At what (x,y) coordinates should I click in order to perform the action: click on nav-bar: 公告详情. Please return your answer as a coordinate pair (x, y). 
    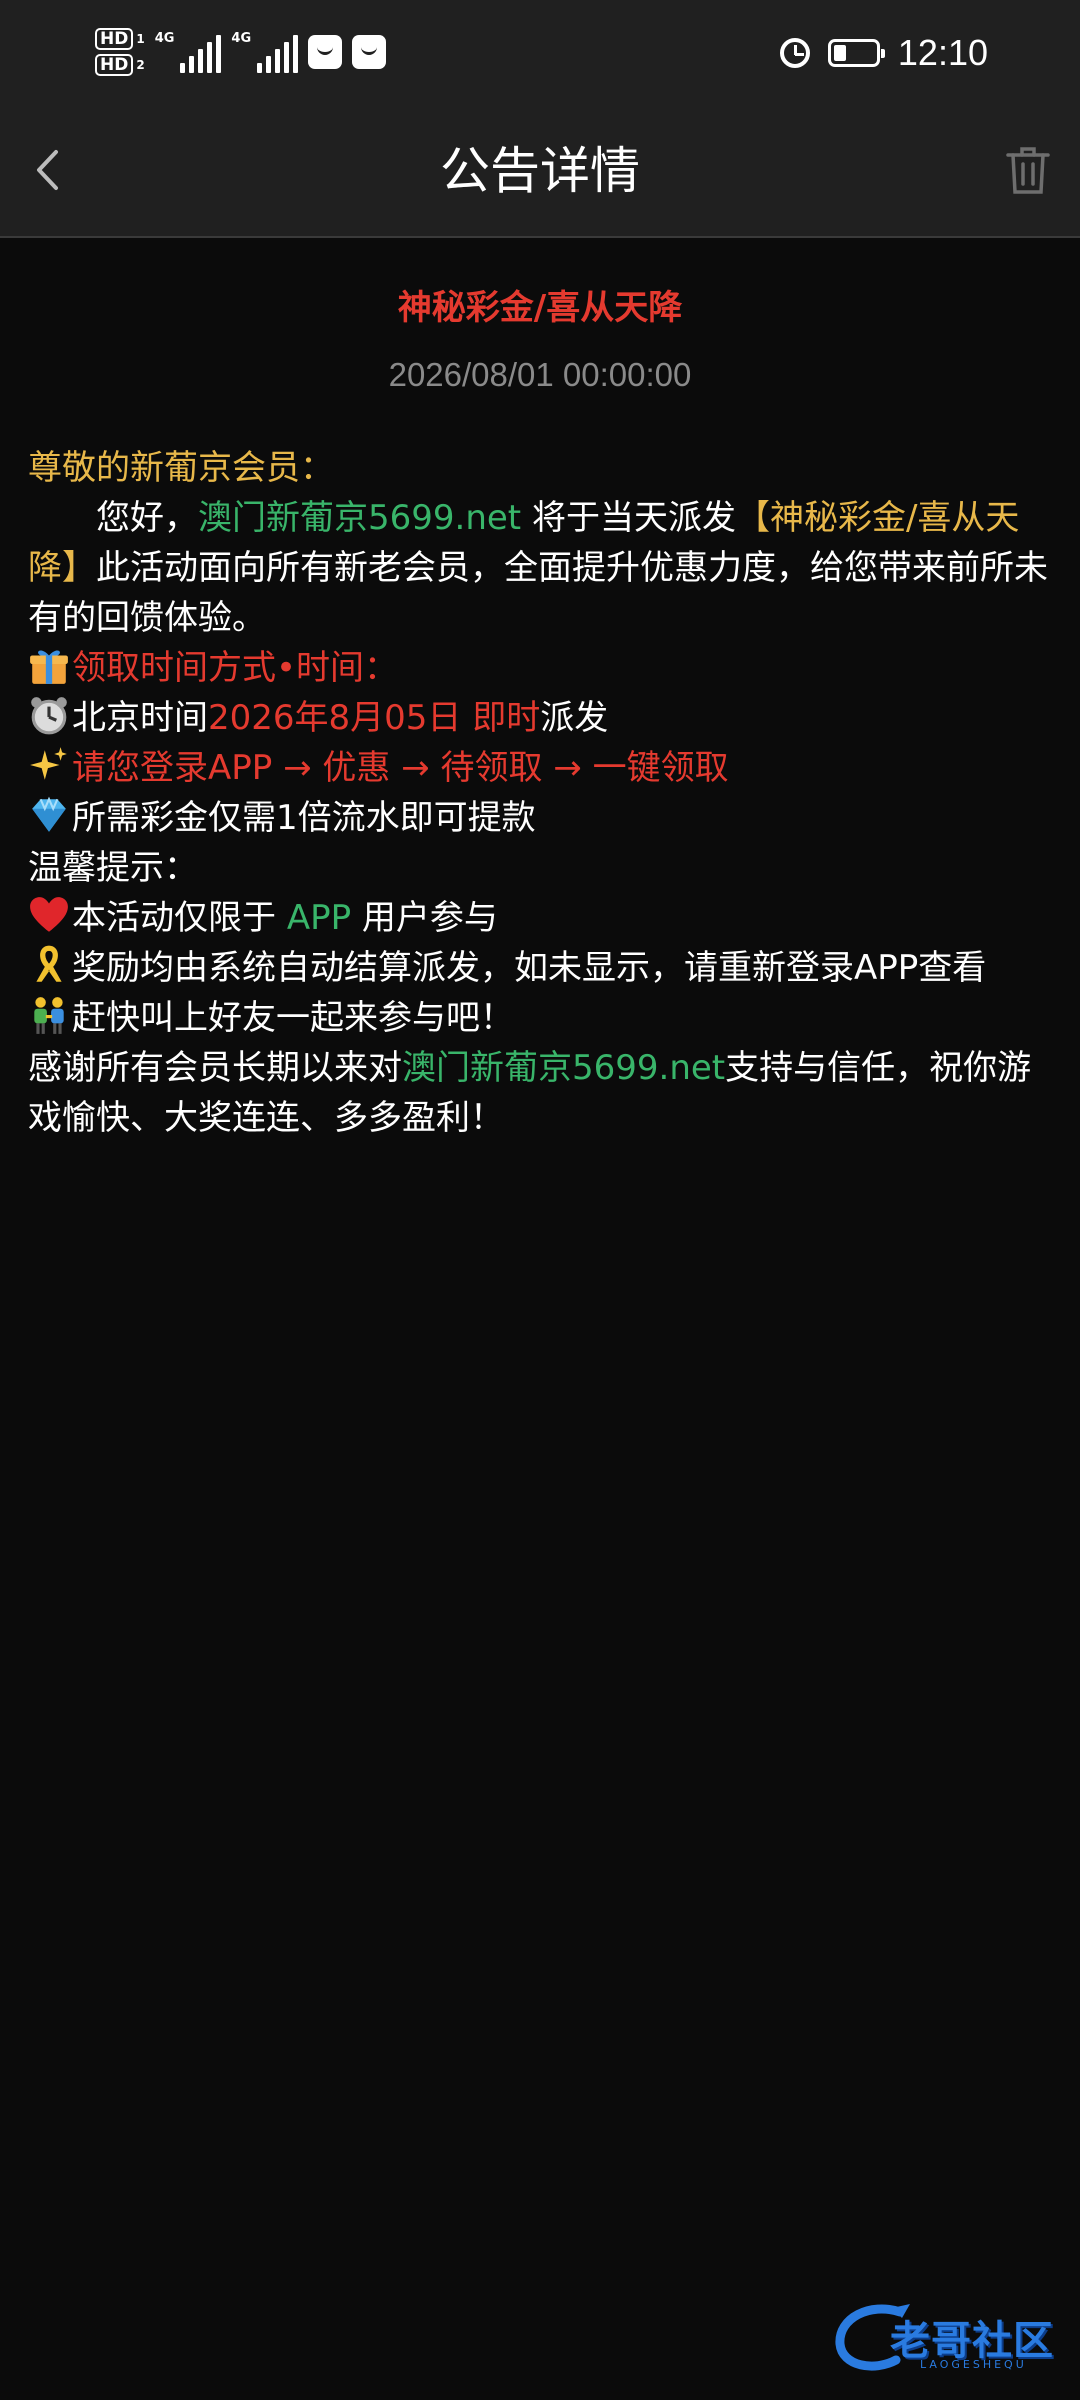
    Looking at the image, I should click on (540, 174).